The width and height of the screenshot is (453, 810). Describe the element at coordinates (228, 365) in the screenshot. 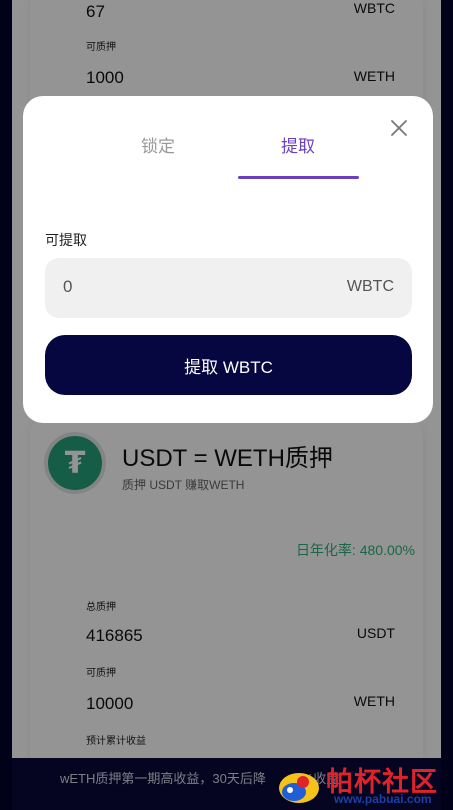

I see `withdraw-button: 提取 WBTC` at that location.